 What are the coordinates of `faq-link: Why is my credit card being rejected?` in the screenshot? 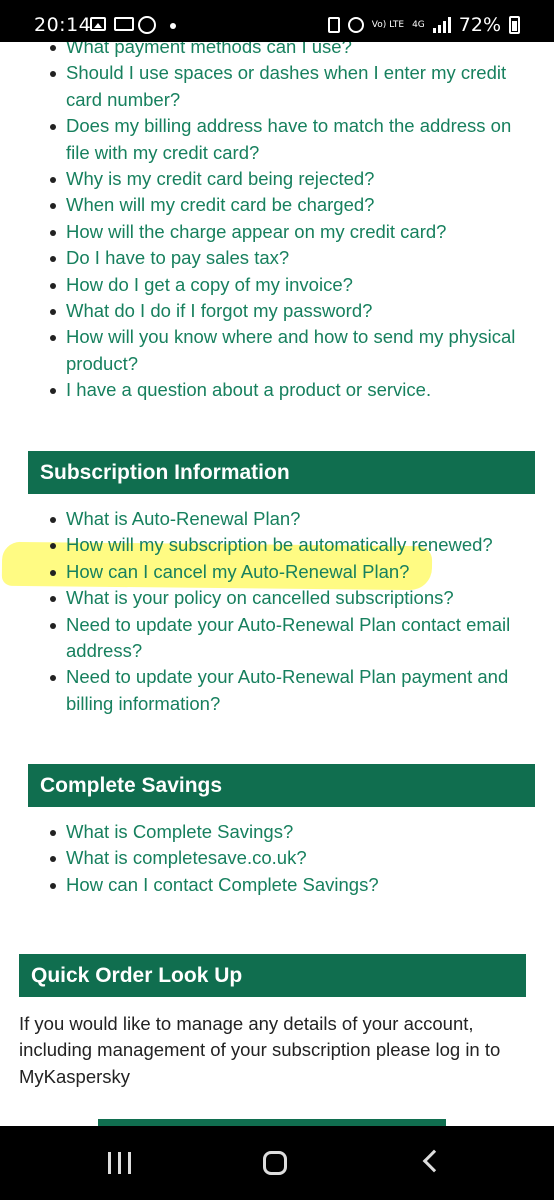 It's located at (220, 178).